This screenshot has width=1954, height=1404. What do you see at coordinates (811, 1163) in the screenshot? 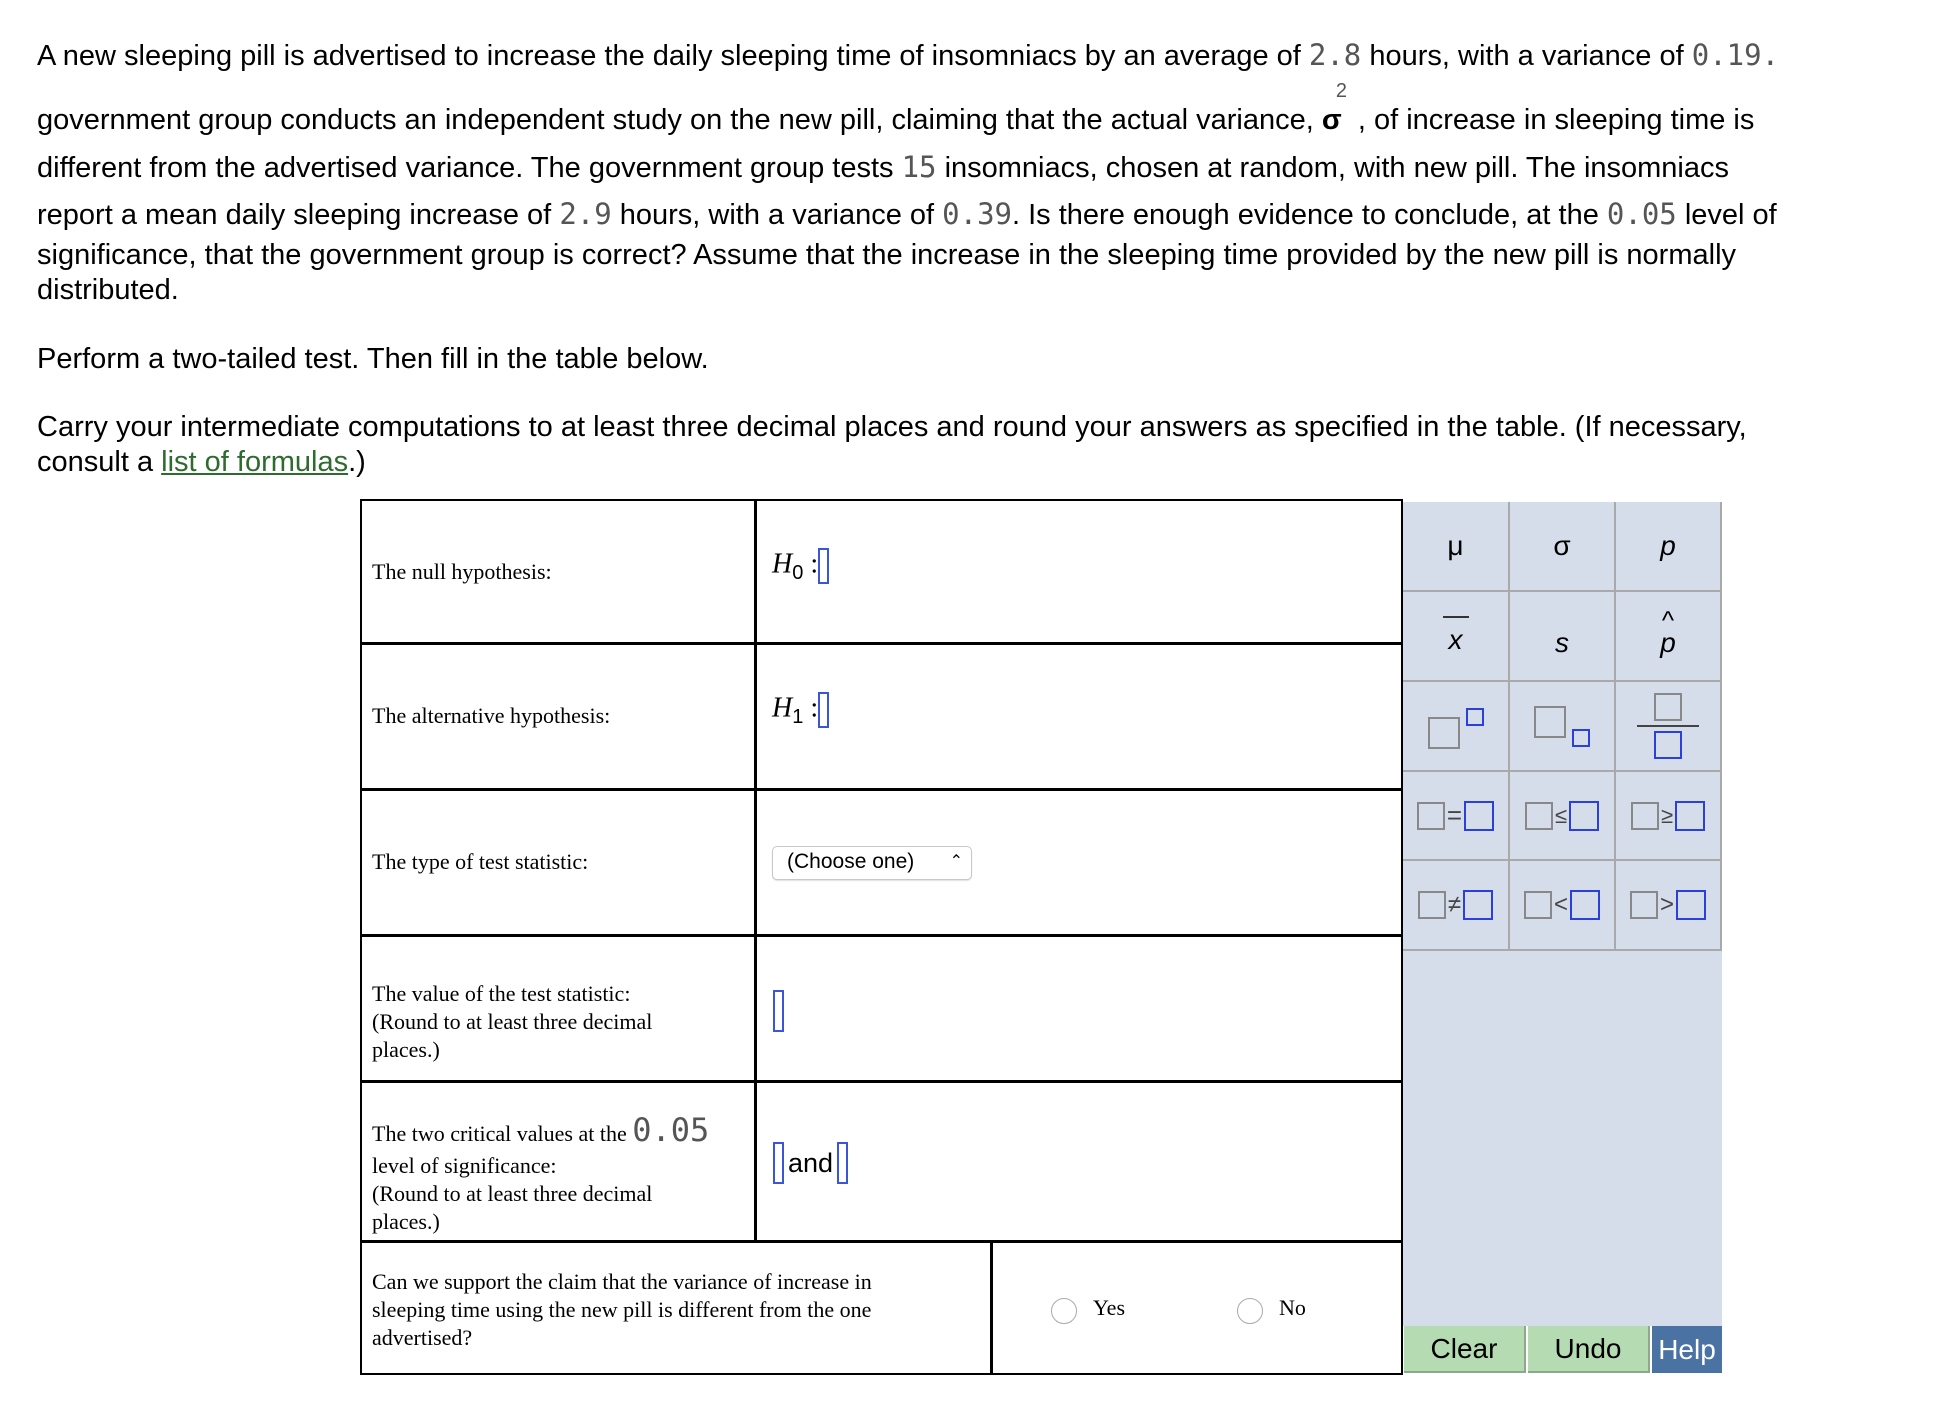
I see `critical-values-inputs: and` at bounding box center [811, 1163].